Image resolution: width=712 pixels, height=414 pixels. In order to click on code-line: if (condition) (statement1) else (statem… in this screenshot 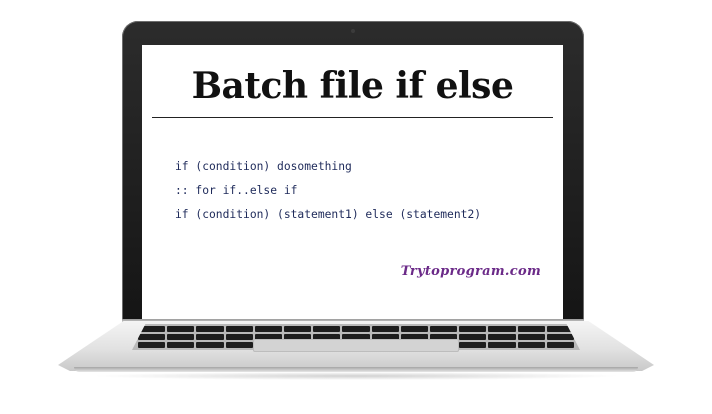, I will do `click(328, 214)`.